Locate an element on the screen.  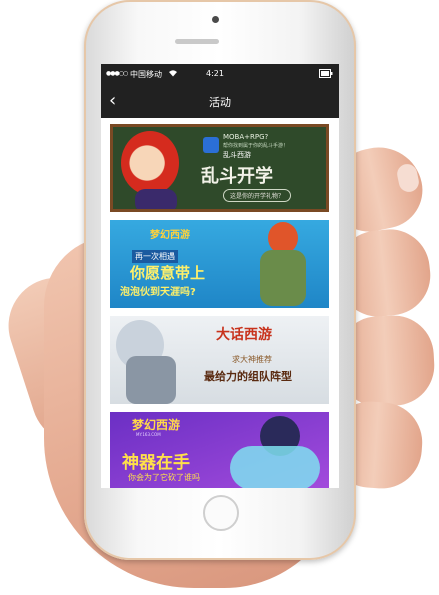
banner-1-character is located at coordinates (150, 163).